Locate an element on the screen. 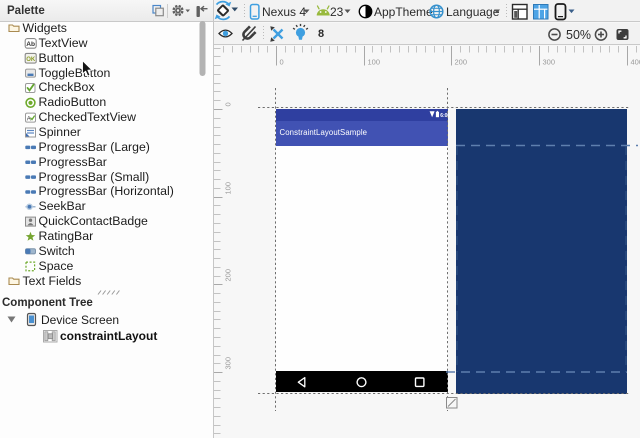  svg-text: 400 is located at coordinates (635, 62).